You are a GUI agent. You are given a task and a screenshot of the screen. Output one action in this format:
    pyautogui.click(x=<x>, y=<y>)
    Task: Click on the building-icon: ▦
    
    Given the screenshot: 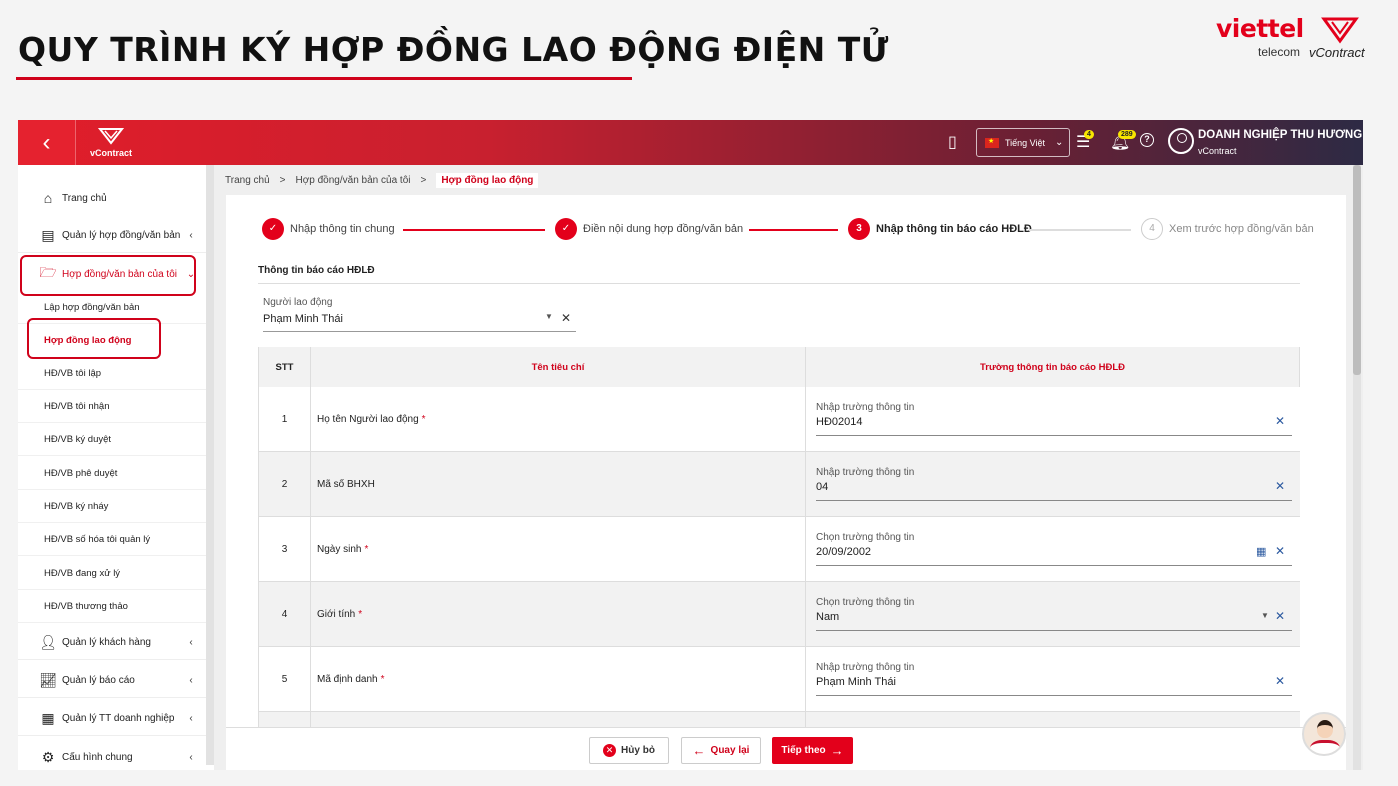 What is the action you would take?
    pyautogui.click(x=48, y=718)
    